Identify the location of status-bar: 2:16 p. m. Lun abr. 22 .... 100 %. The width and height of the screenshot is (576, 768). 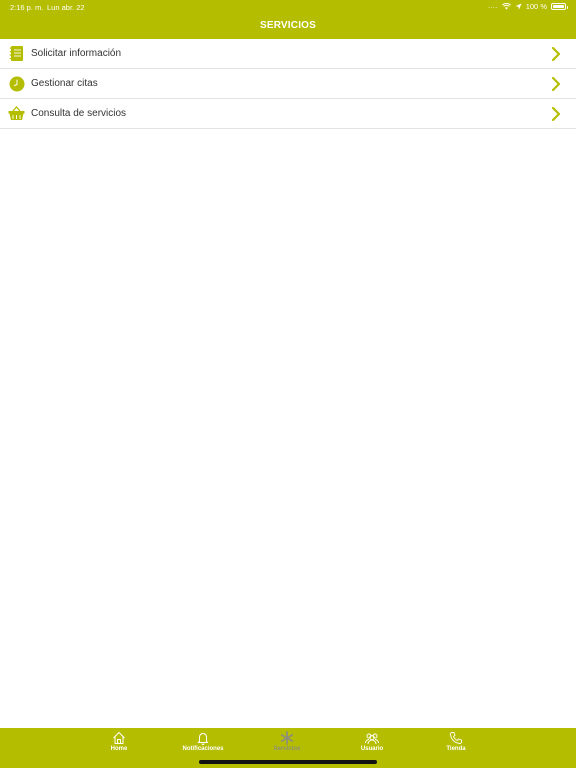
(288, 7).